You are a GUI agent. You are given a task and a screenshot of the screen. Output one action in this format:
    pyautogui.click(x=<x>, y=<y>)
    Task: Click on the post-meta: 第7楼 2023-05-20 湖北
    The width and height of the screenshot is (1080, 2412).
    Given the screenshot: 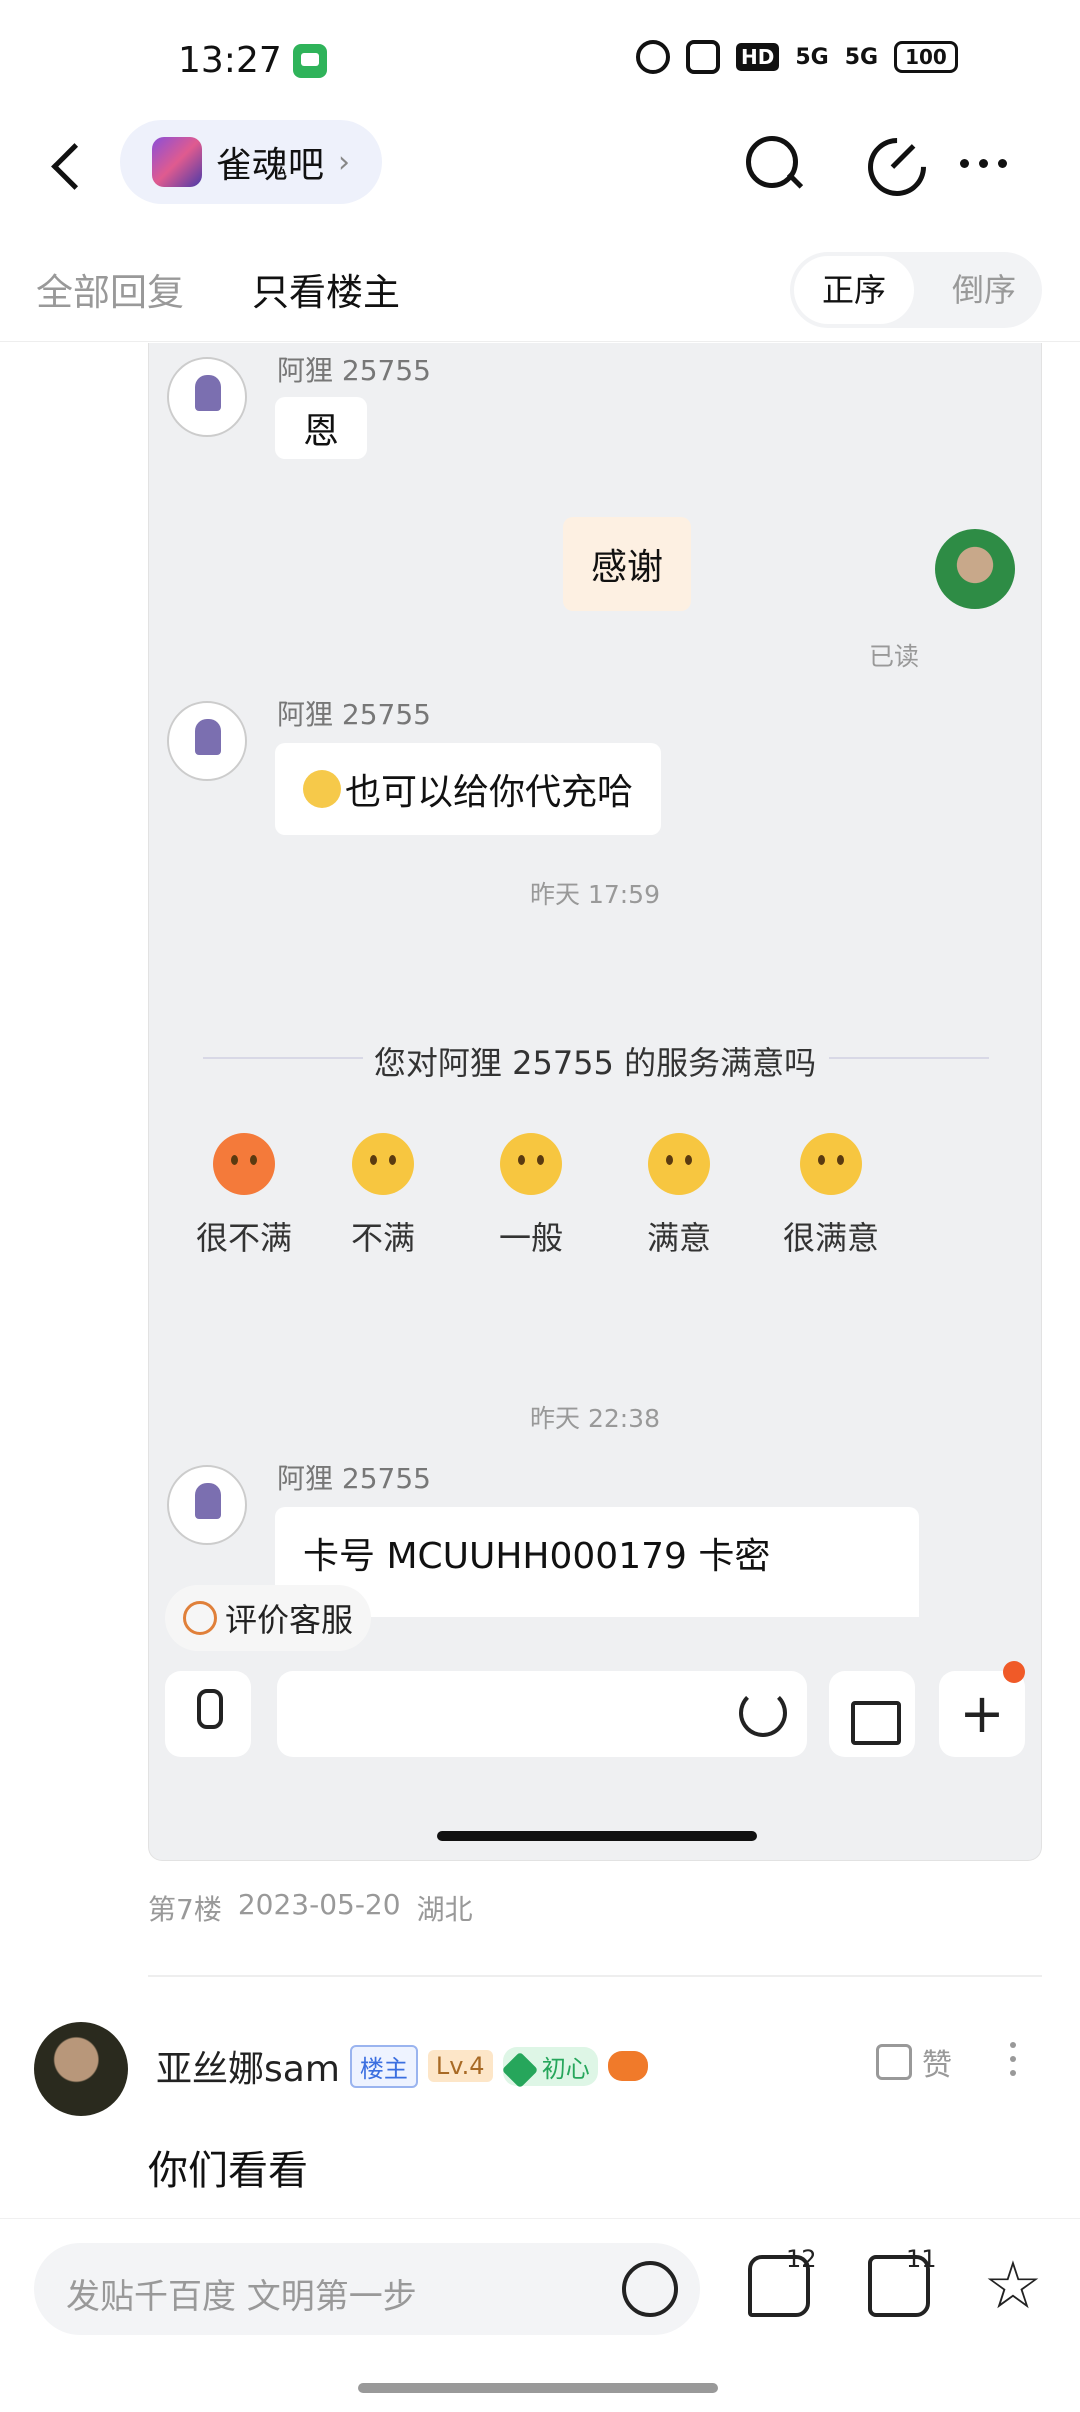 What is the action you would take?
    pyautogui.click(x=310, y=1908)
    